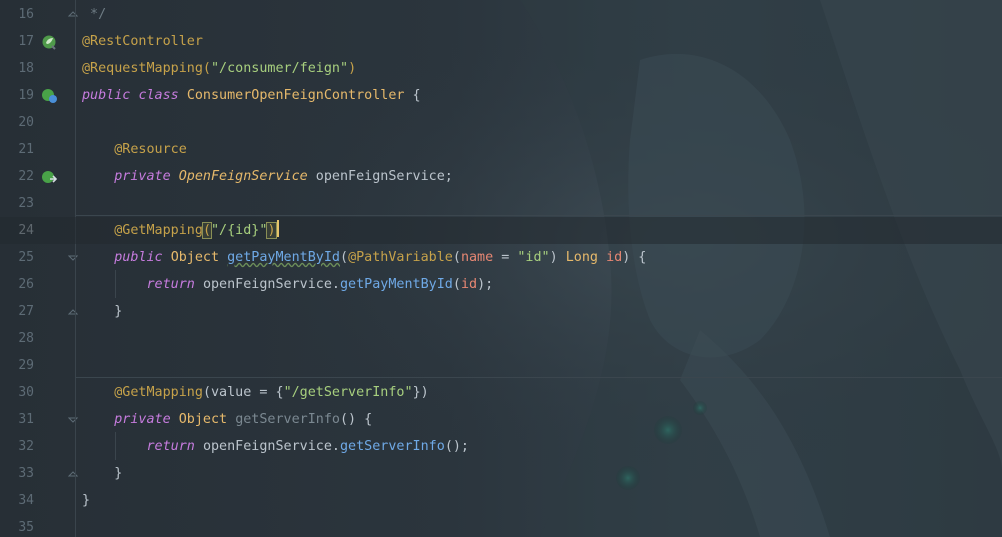  What do you see at coordinates (392, 446) in the screenshot?
I see `method-call: getServerInfo` at bounding box center [392, 446].